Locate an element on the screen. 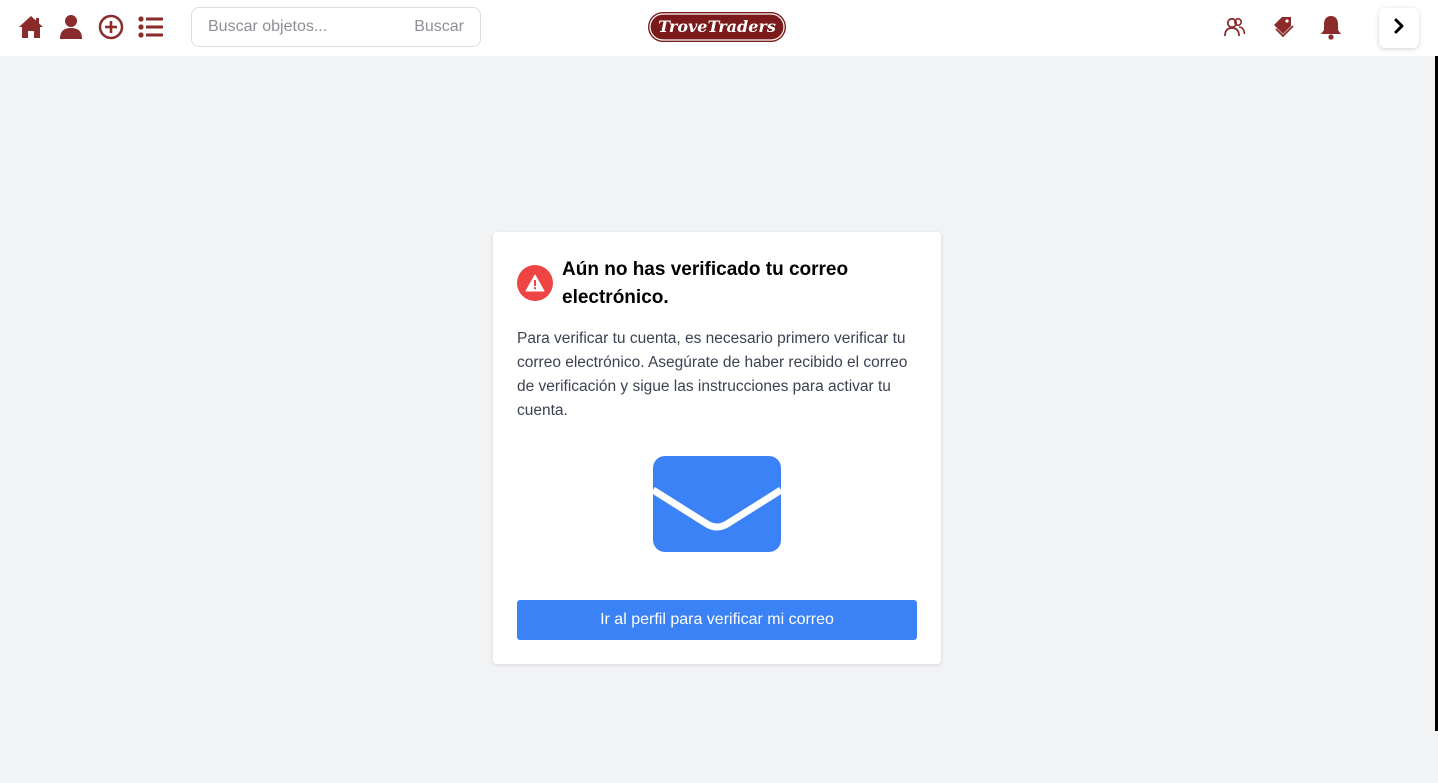 This screenshot has height=783, width=1438. logo-text: TroveTraders is located at coordinates (717, 26).